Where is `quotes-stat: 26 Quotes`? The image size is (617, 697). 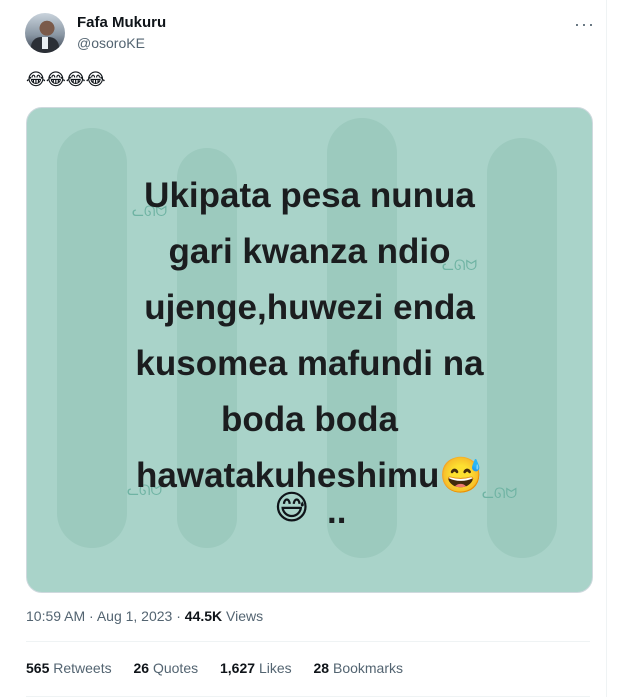 quotes-stat: 26 Quotes is located at coordinates (166, 668).